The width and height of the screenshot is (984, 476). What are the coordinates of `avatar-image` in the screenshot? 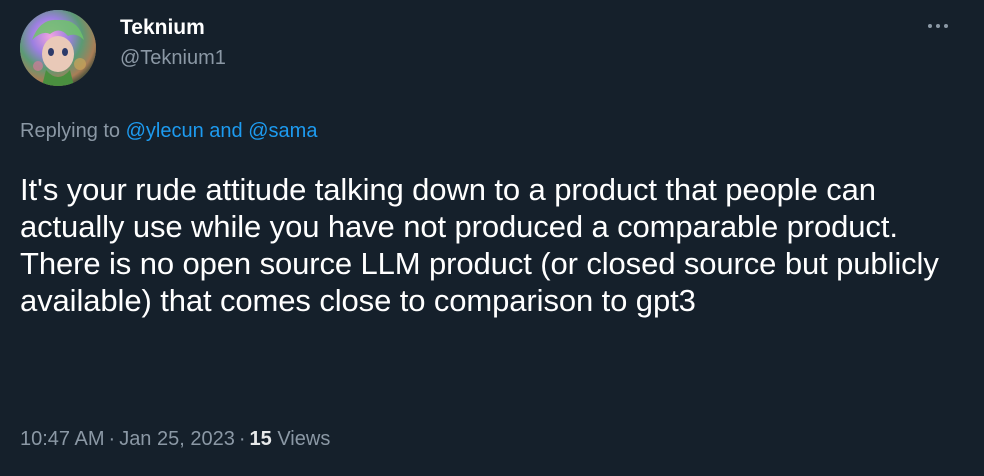 It's located at (58, 48).